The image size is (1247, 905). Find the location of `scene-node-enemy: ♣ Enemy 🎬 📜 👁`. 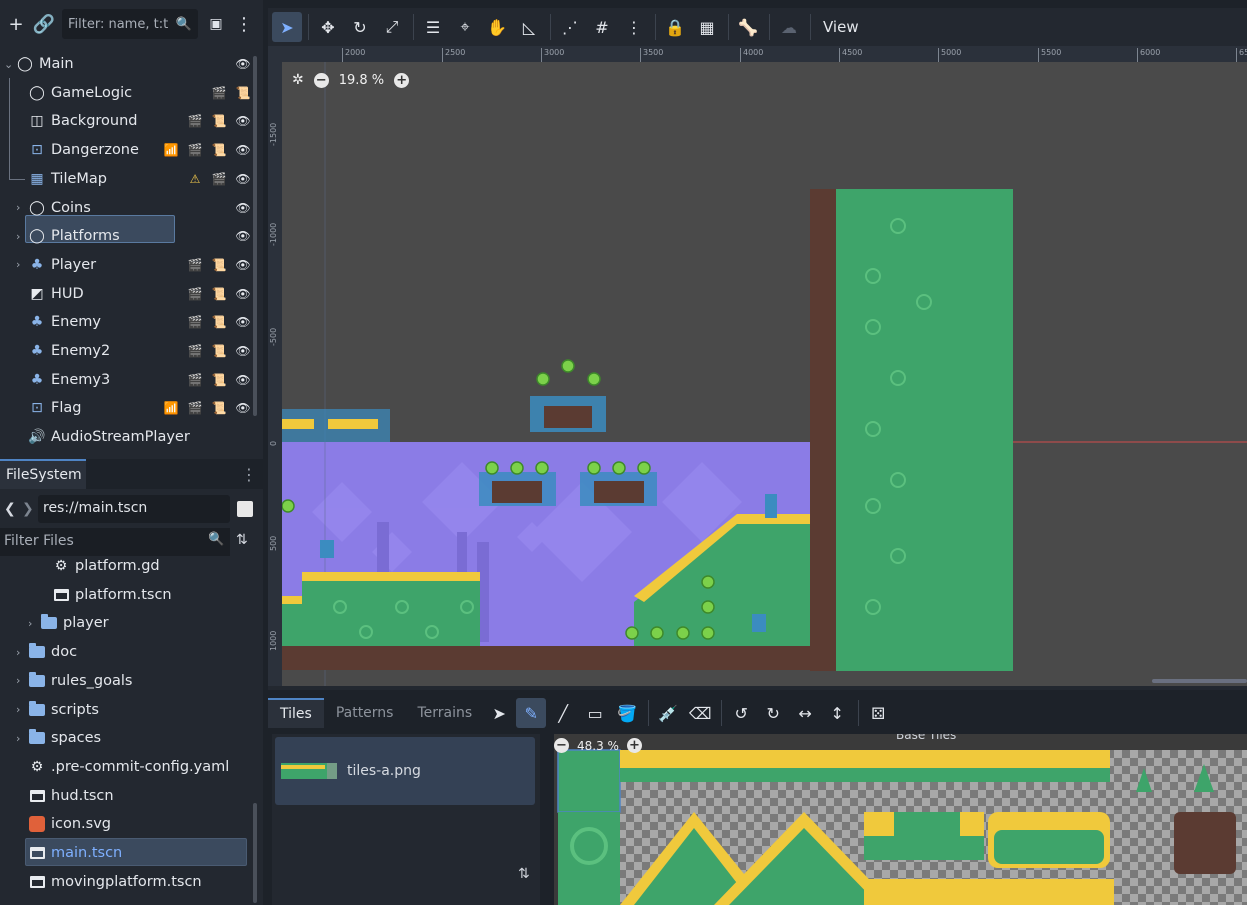

scene-node-enemy: ♣ Enemy 🎬 📜 👁 is located at coordinates (126, 322).